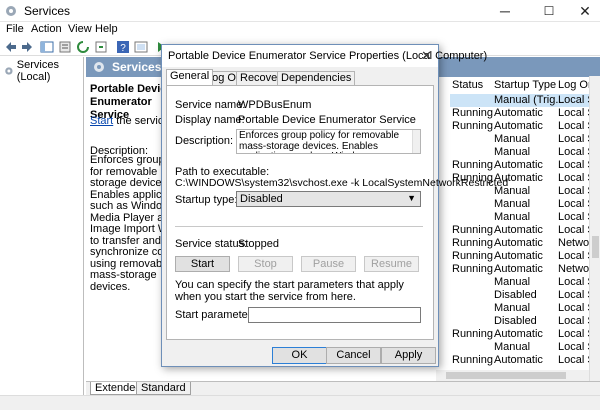 This screenshot has height=410, width=600. What do you see at coordinates (129, 121) in the screenshot?
I see `start-service-line: Start the service` at bounding box center [129, 121].